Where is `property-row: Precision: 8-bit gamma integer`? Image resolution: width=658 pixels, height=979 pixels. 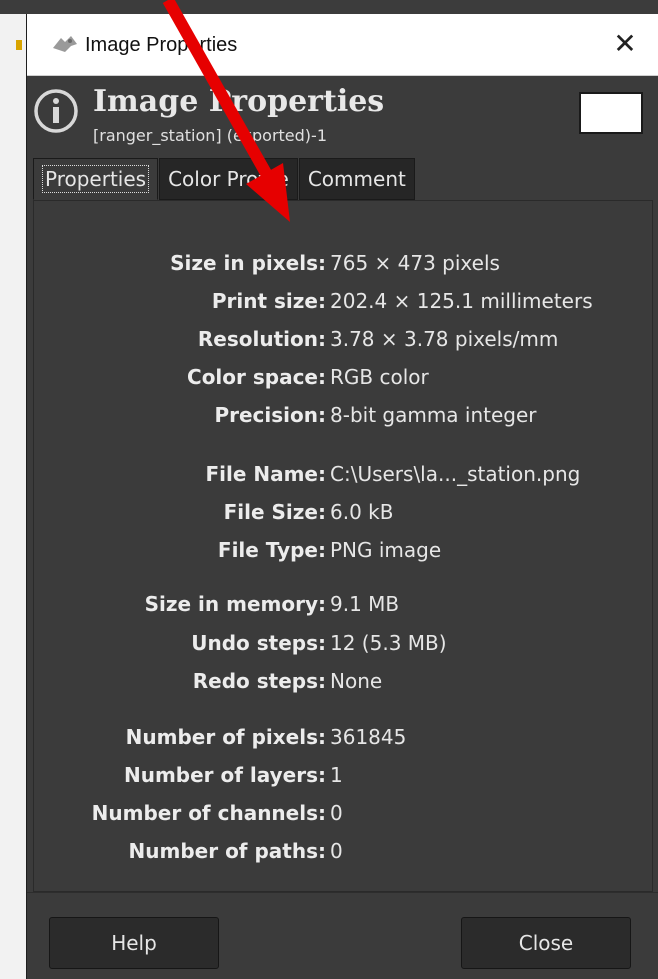
property-row: Precision: 8-bit gamma integer is located at coordinates (344, 418).